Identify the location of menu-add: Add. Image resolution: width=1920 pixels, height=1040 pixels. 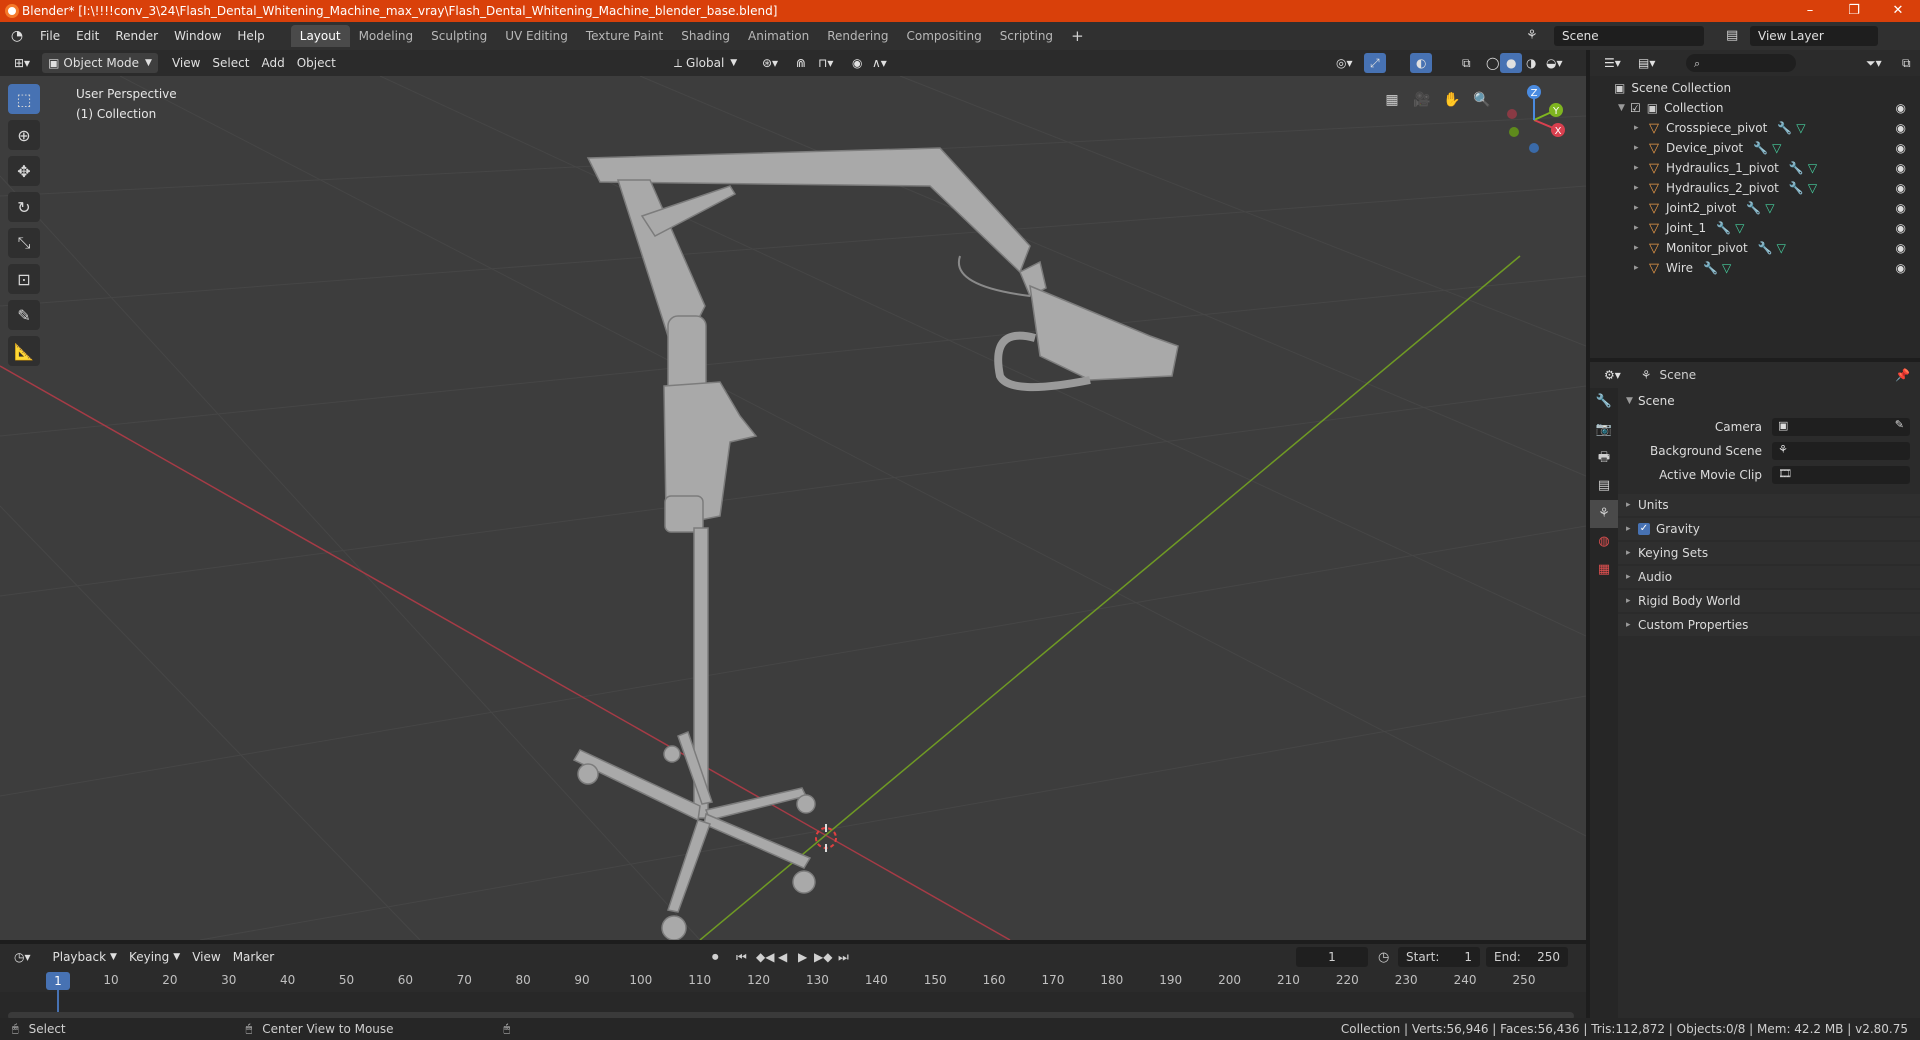
(272, 63).